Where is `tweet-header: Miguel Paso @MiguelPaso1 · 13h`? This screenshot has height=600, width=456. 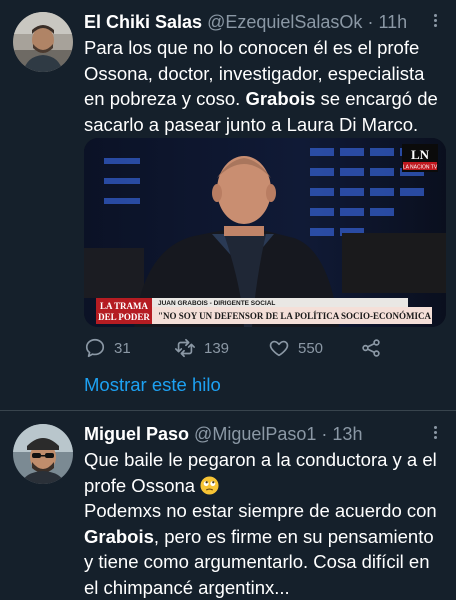
tweet-header: Miguel Paso @MiguelPaso1 · 13h is located at coordinates (263, 434).